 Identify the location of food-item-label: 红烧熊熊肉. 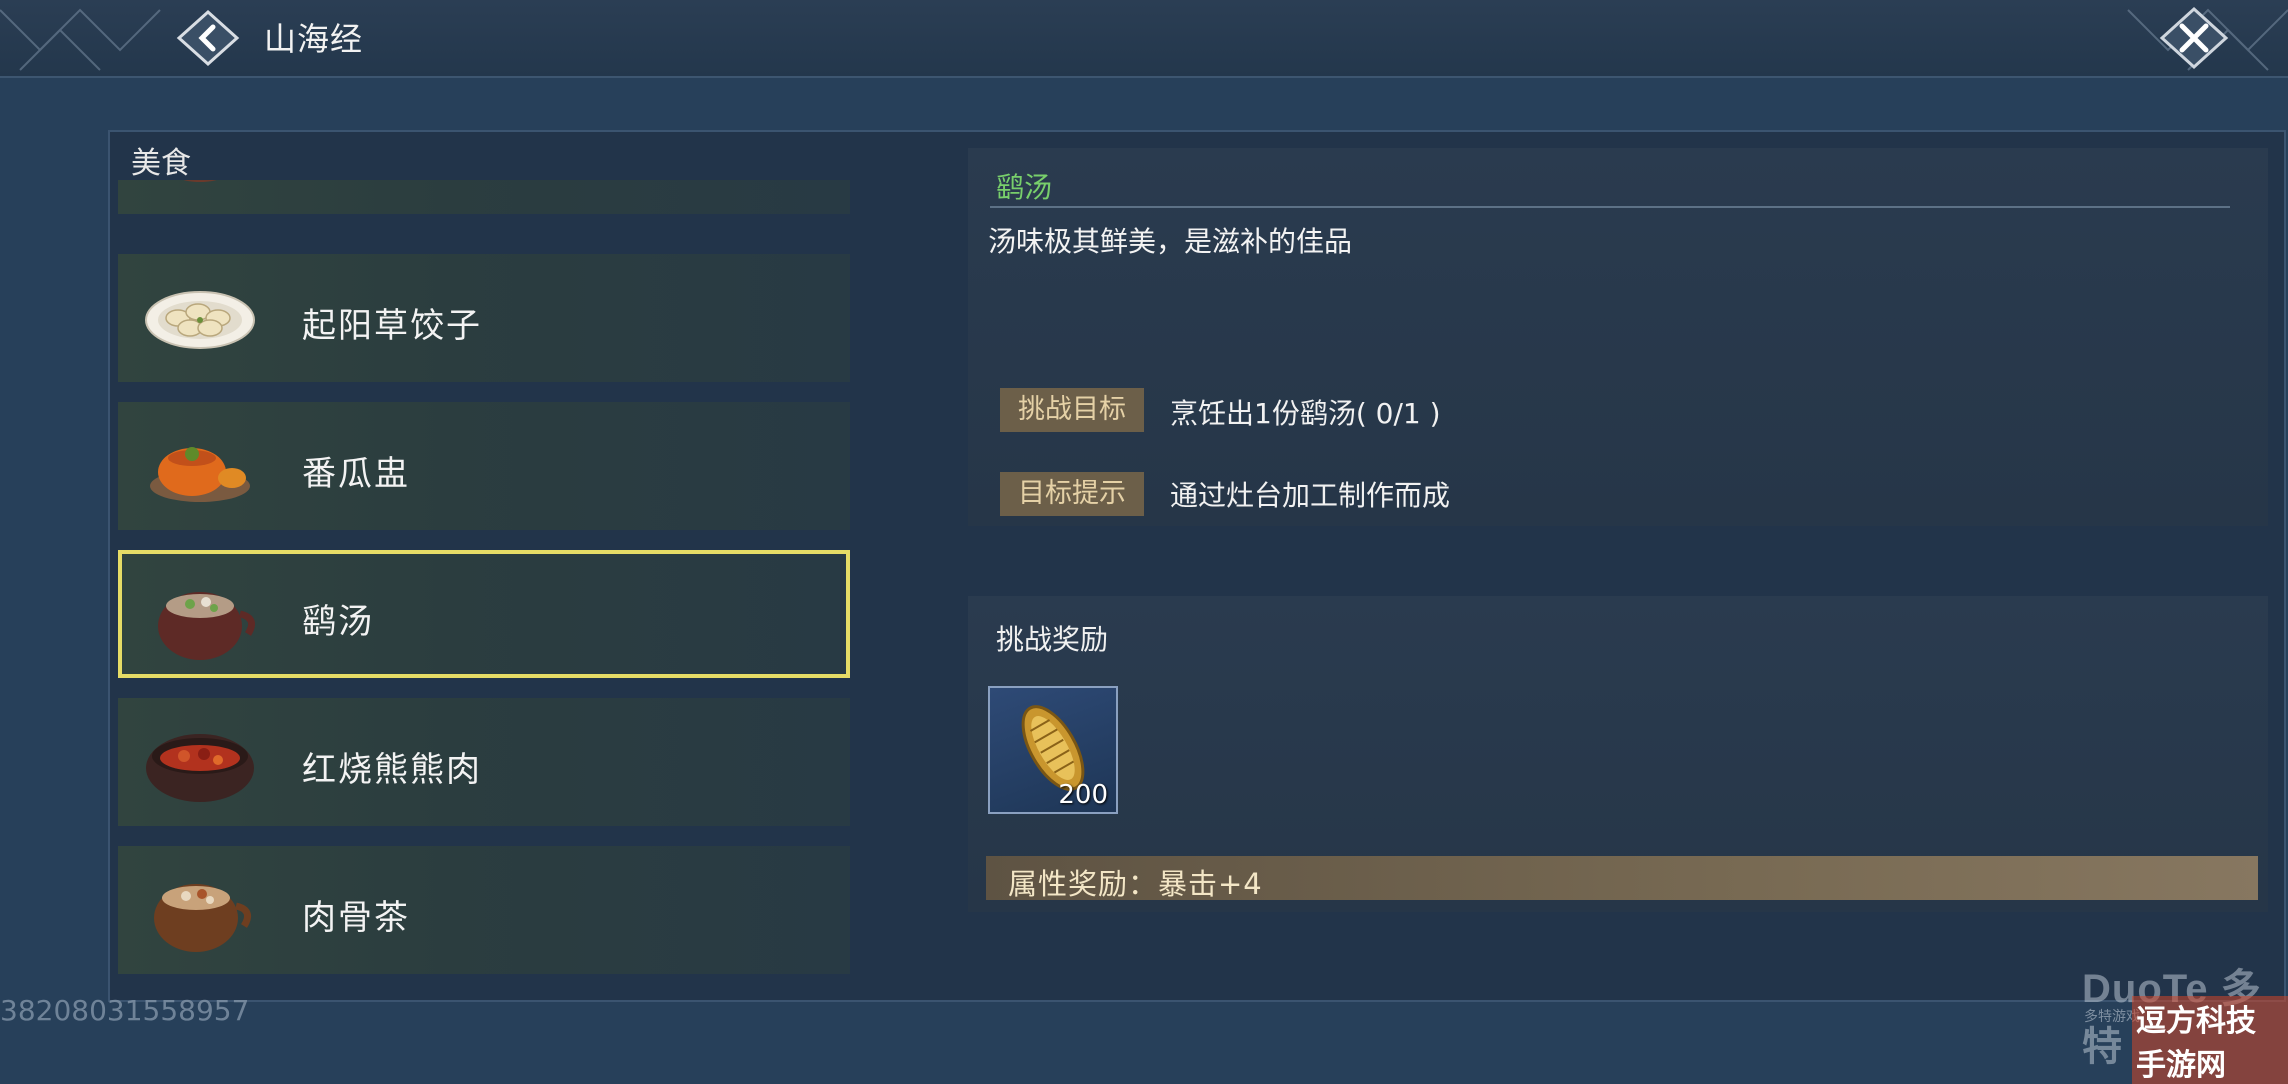
(392, 770).